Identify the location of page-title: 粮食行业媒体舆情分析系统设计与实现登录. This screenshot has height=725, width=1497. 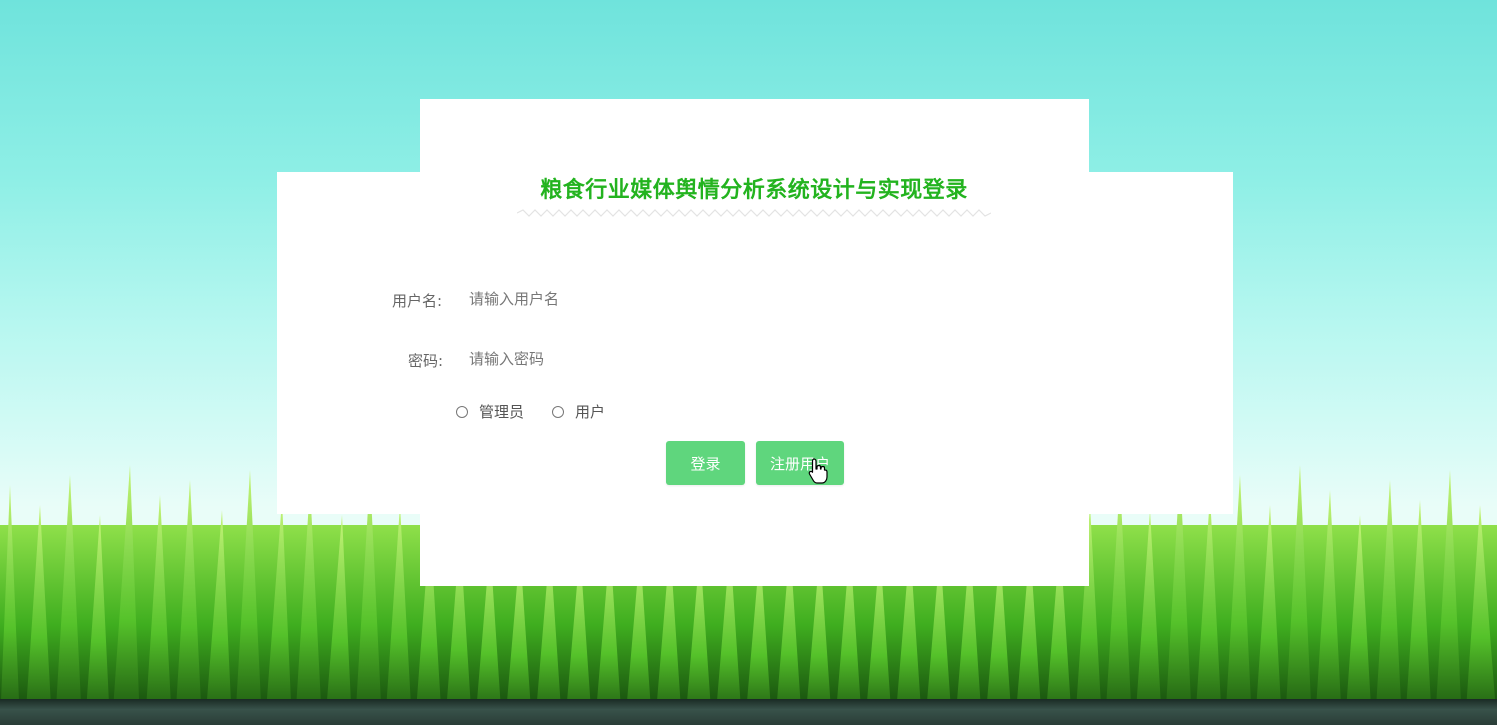
(754, 190).